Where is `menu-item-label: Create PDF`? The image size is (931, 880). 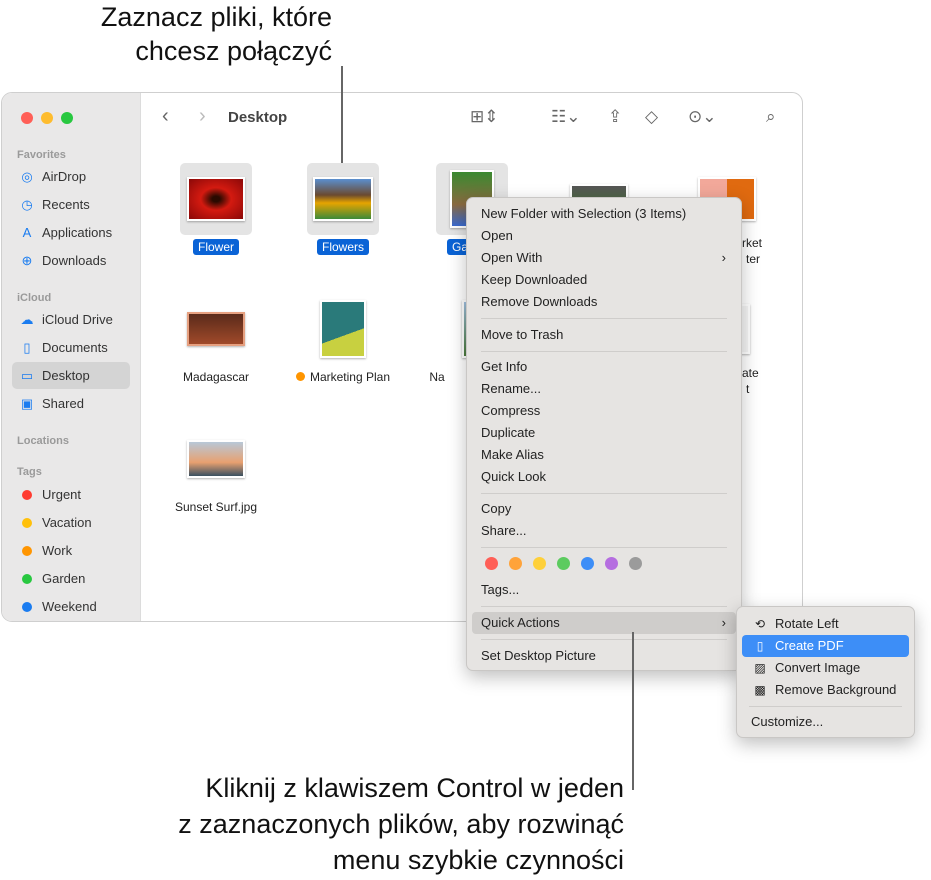
menu-item-label: Create PDF is located at coordinates (809, 645).